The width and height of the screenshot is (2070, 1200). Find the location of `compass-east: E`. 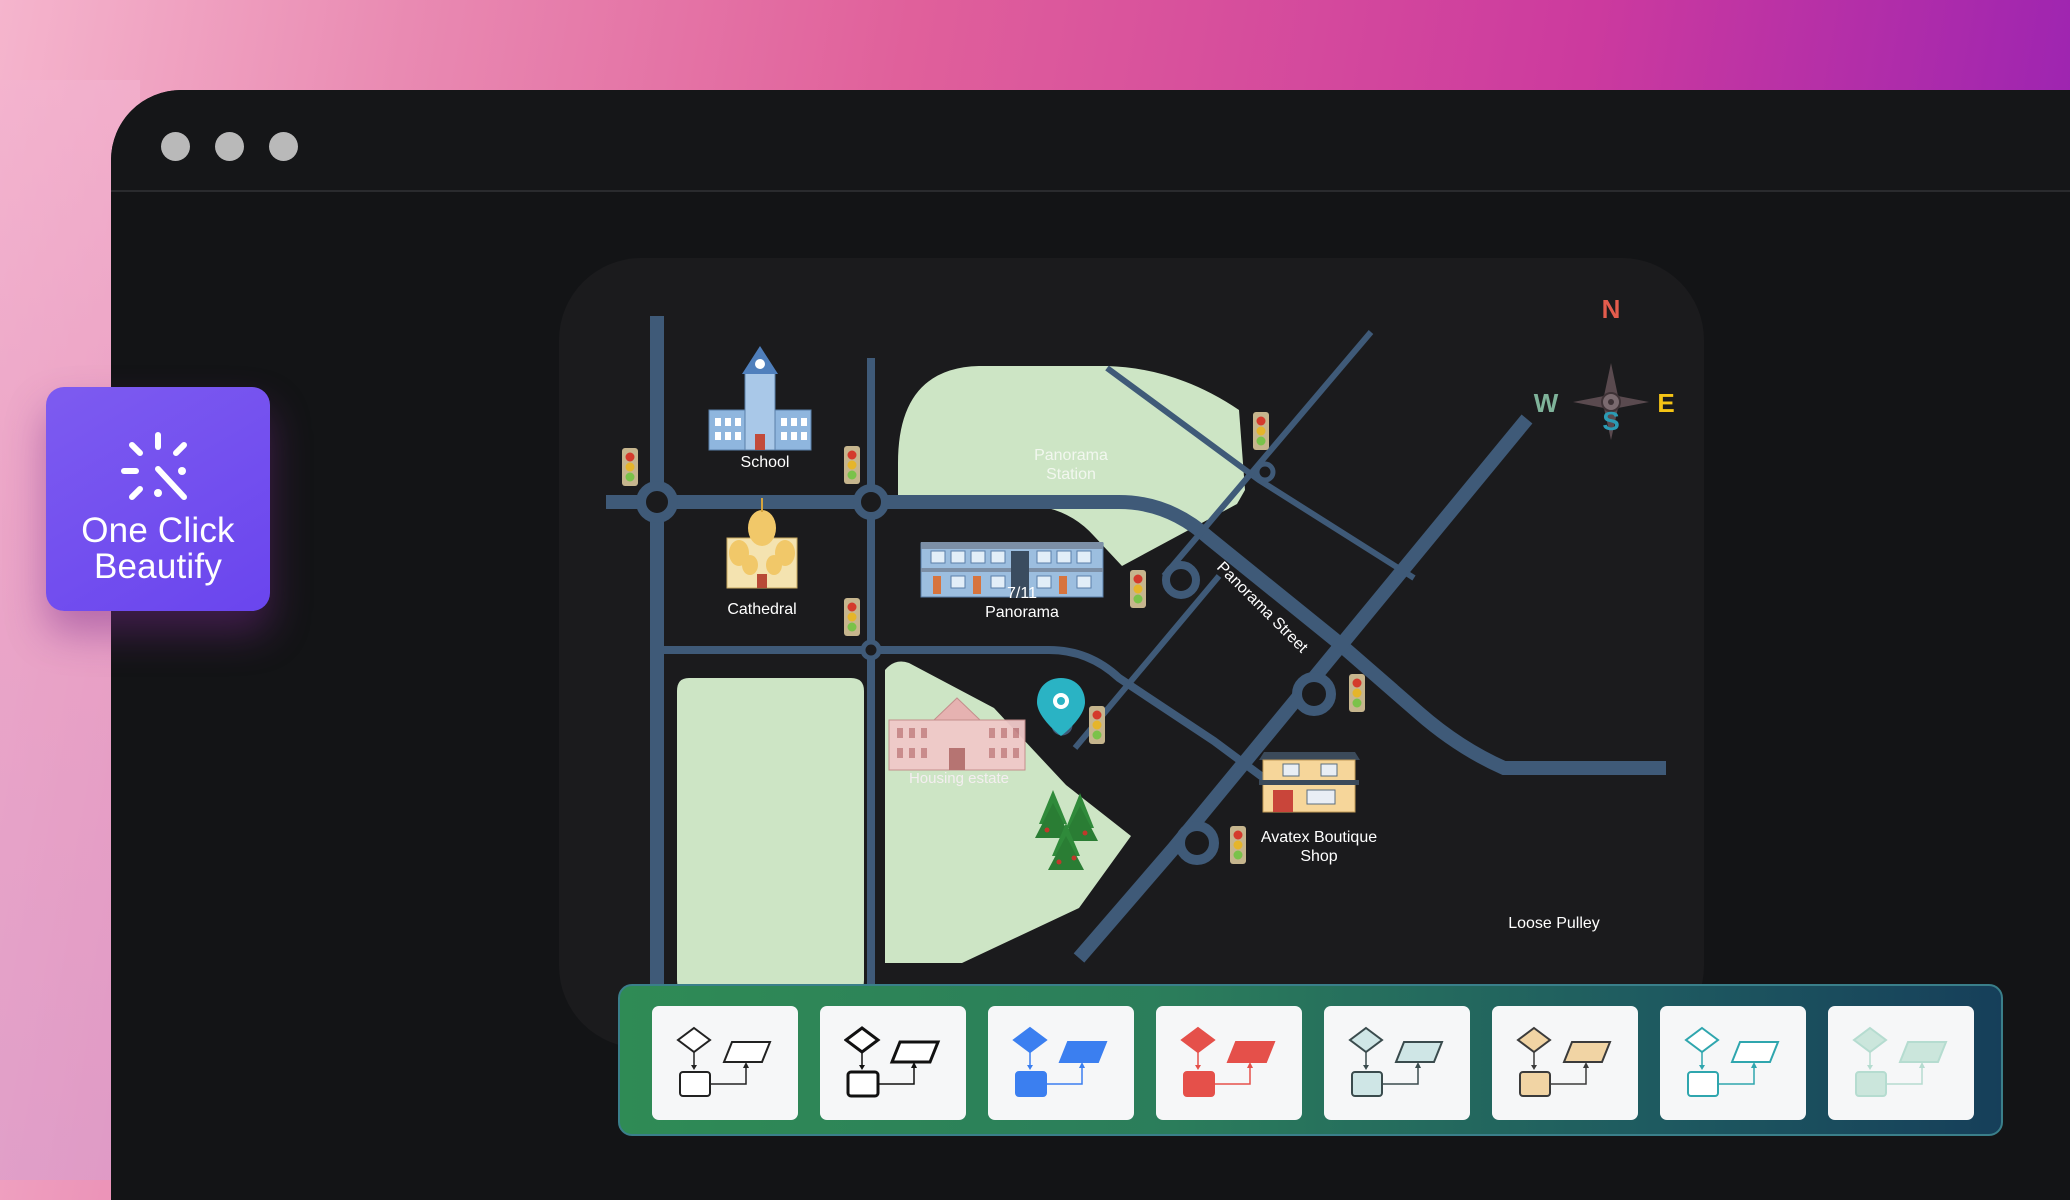

compass-east: E is located at coordinates (1665, 403).